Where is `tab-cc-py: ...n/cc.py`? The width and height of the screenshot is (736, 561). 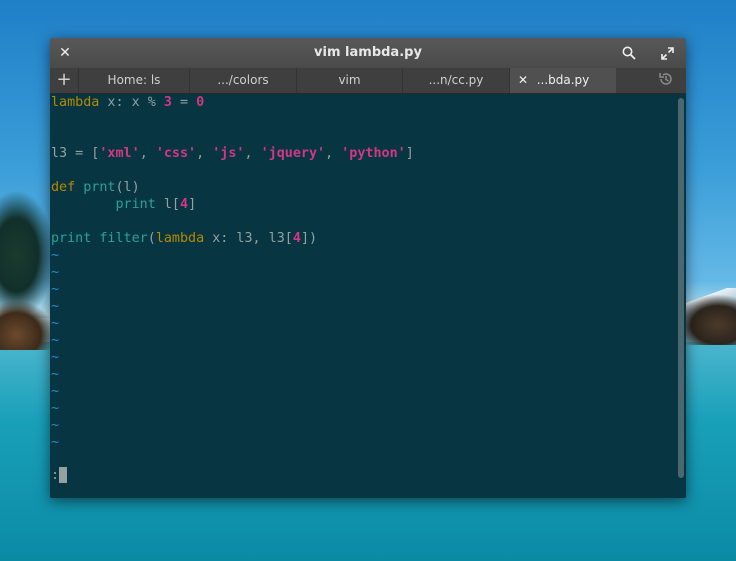
tab-cc-py: ...n/cc.py is located at coordinates (455, 80).